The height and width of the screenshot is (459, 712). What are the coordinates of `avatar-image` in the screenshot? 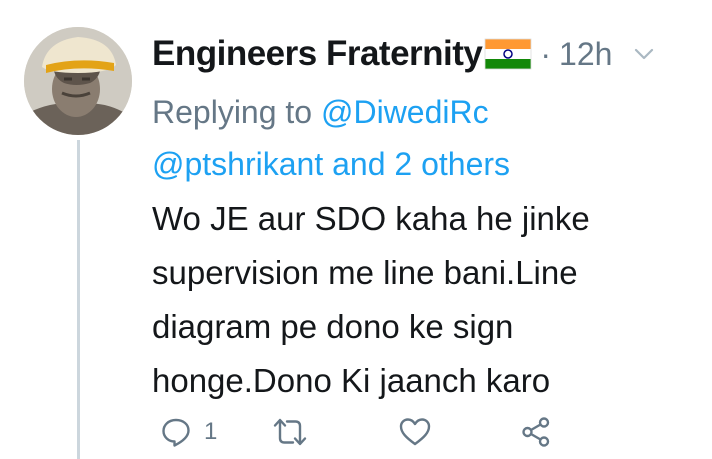 It's located at (78, 81).